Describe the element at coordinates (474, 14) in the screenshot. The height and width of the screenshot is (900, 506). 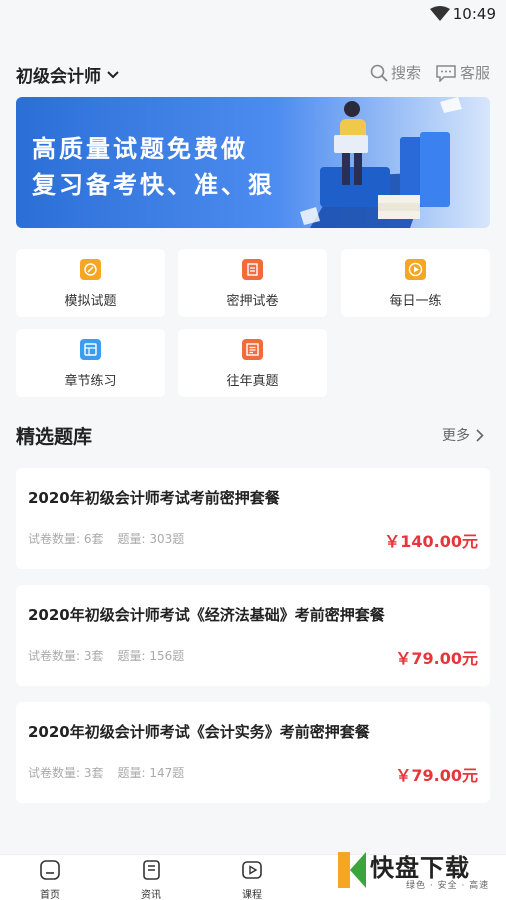
I see `clock: 10:49` at that location.